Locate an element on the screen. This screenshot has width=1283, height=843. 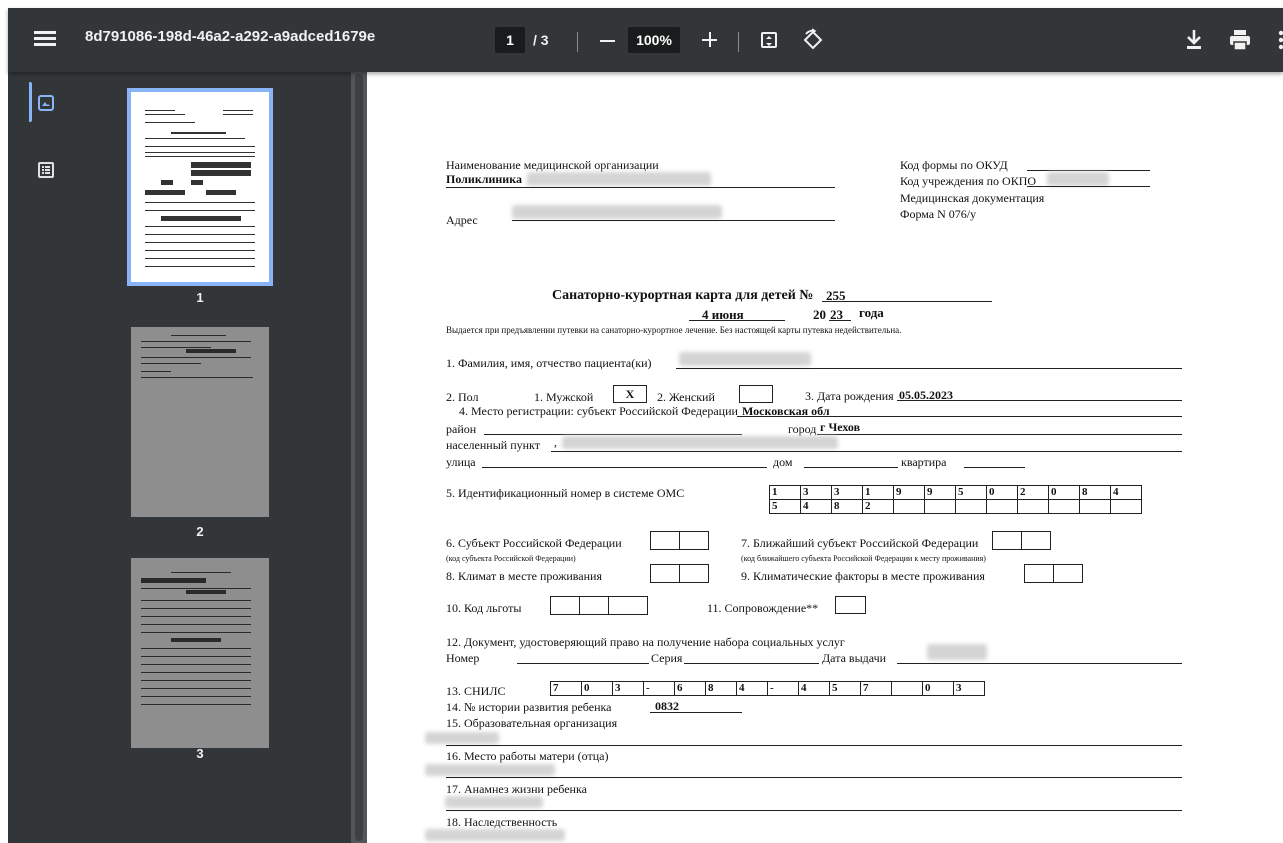
redacted-school is located at coordinates (462, 738).